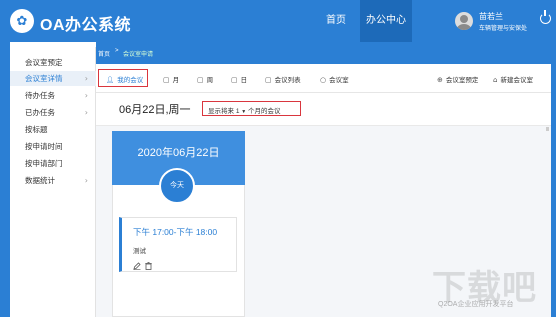 Image resolution: width=556 pixels, height=317 pixels. Describe the element at coordinates (210, 80) in the screenshot. I see `tab-label: 周` at that location.